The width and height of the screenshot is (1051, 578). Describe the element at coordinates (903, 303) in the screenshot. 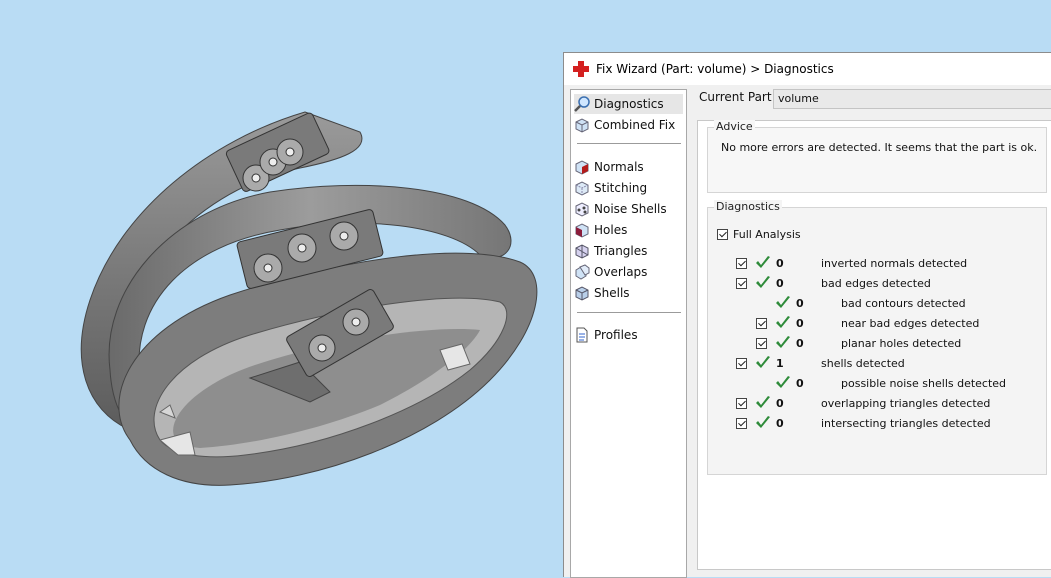

I see `diagnostic-label: bad contours detected` at that location.